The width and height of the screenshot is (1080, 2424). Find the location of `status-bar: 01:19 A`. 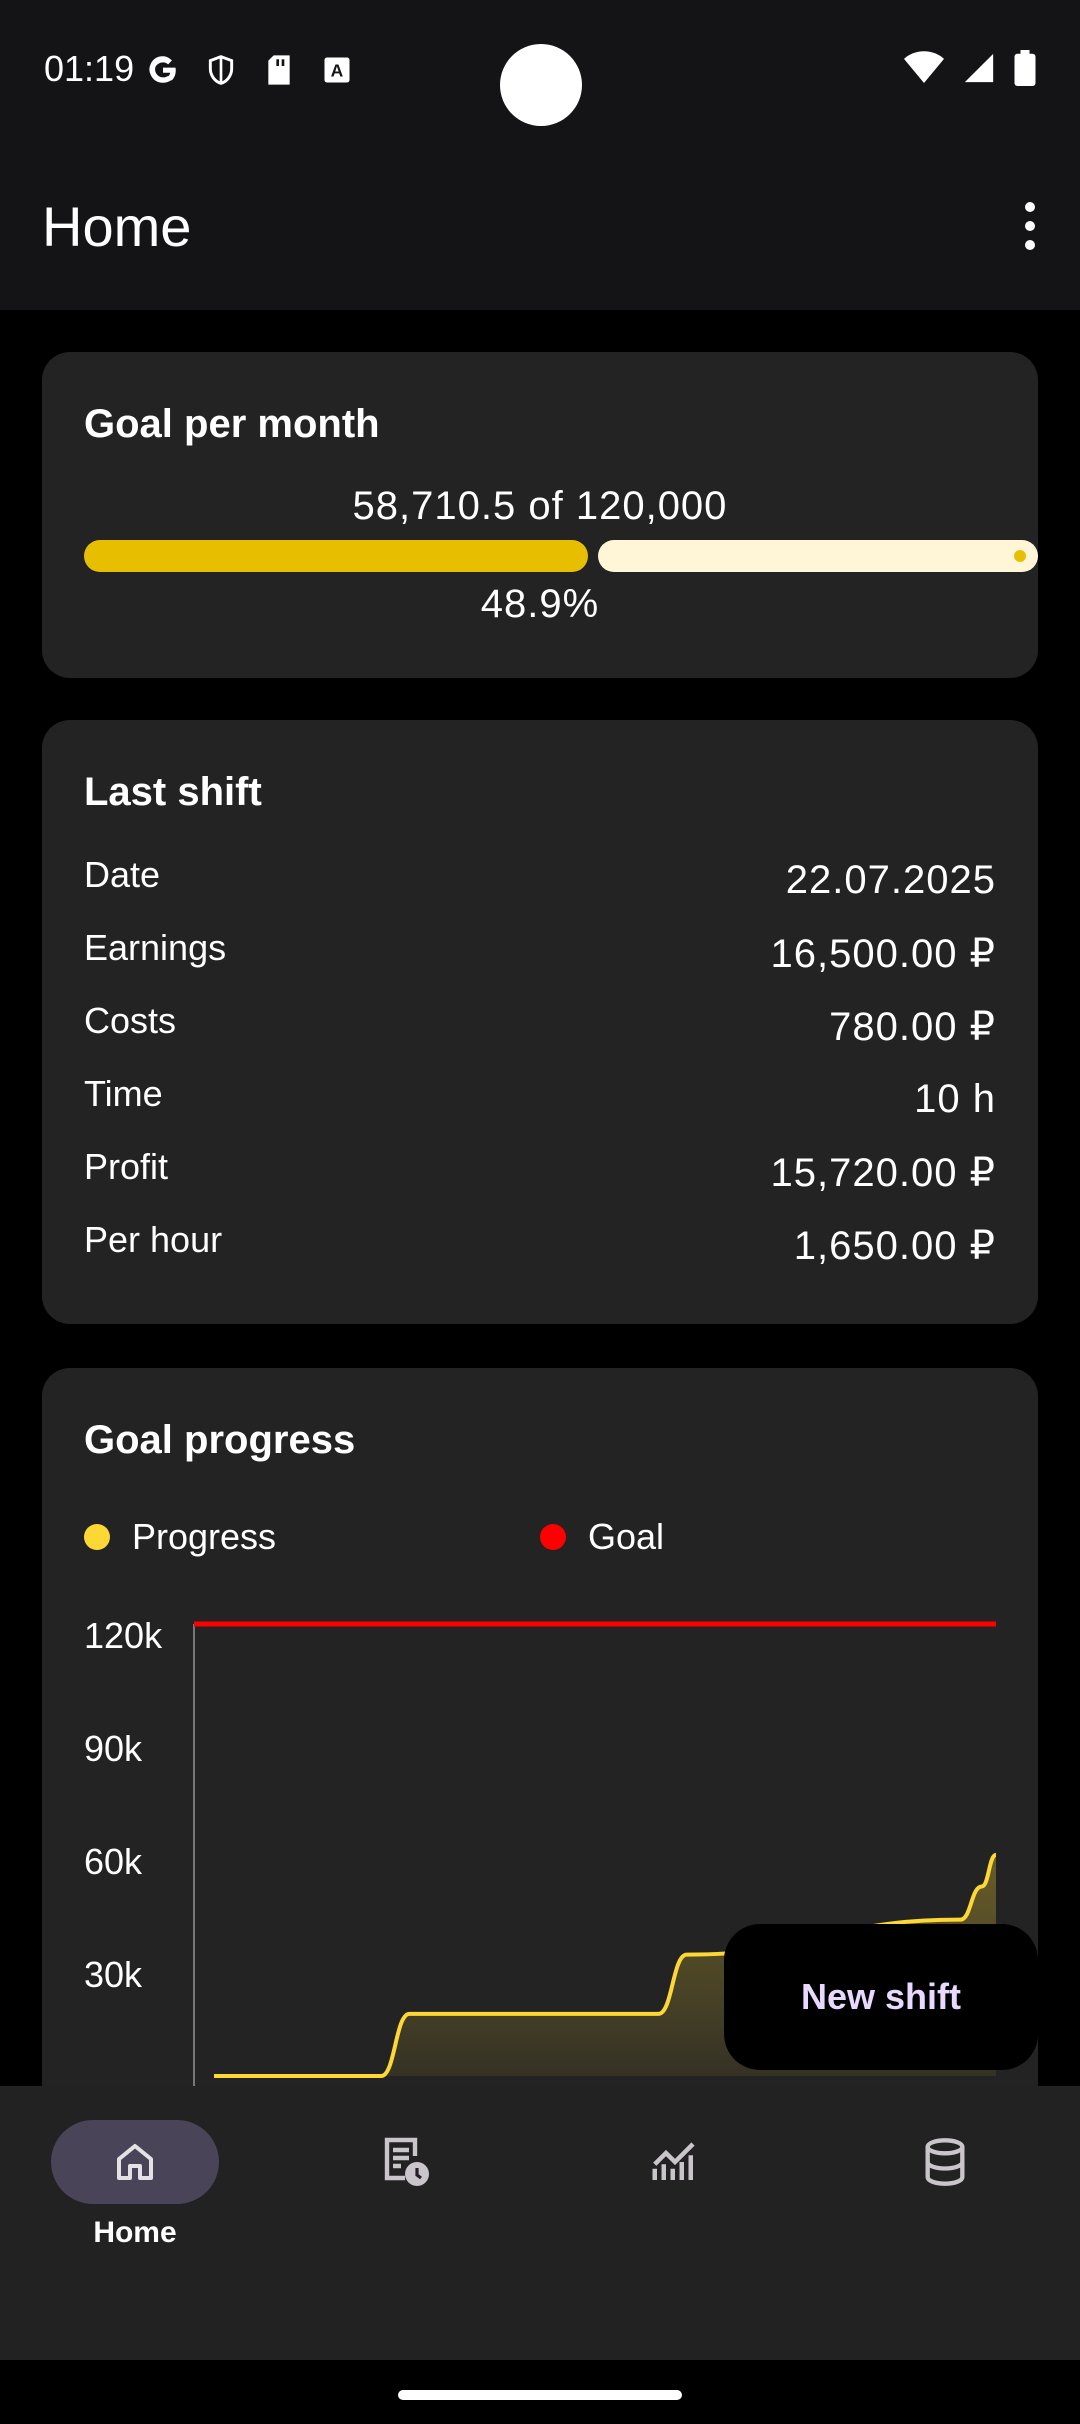

status-bar: 01:19 A is located at coordinates (540, 75).